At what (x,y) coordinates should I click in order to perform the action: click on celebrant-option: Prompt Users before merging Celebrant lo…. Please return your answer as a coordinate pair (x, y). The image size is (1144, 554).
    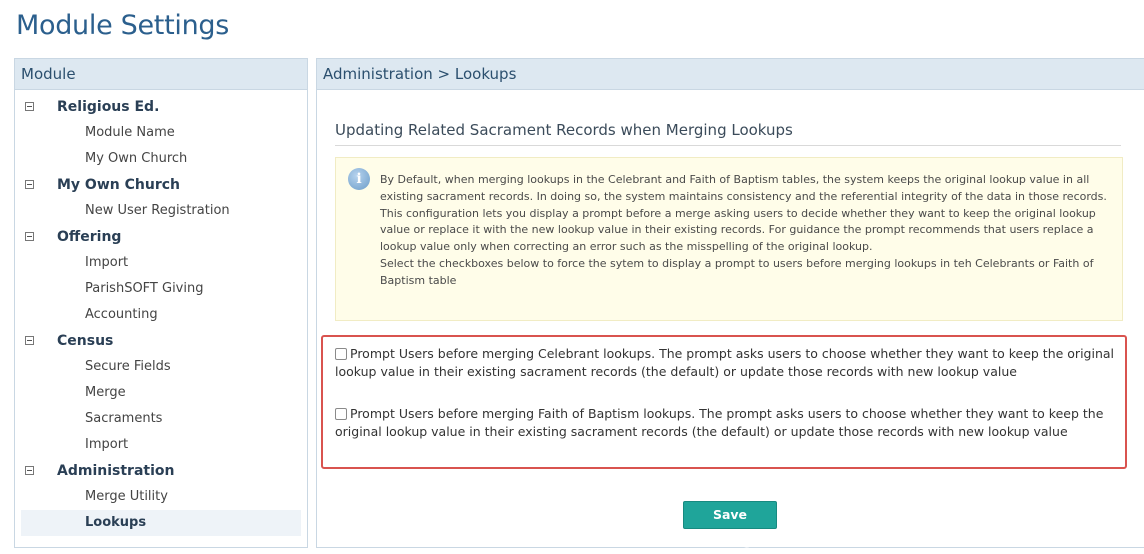
    Looking at the image, I should click on (725, 363).